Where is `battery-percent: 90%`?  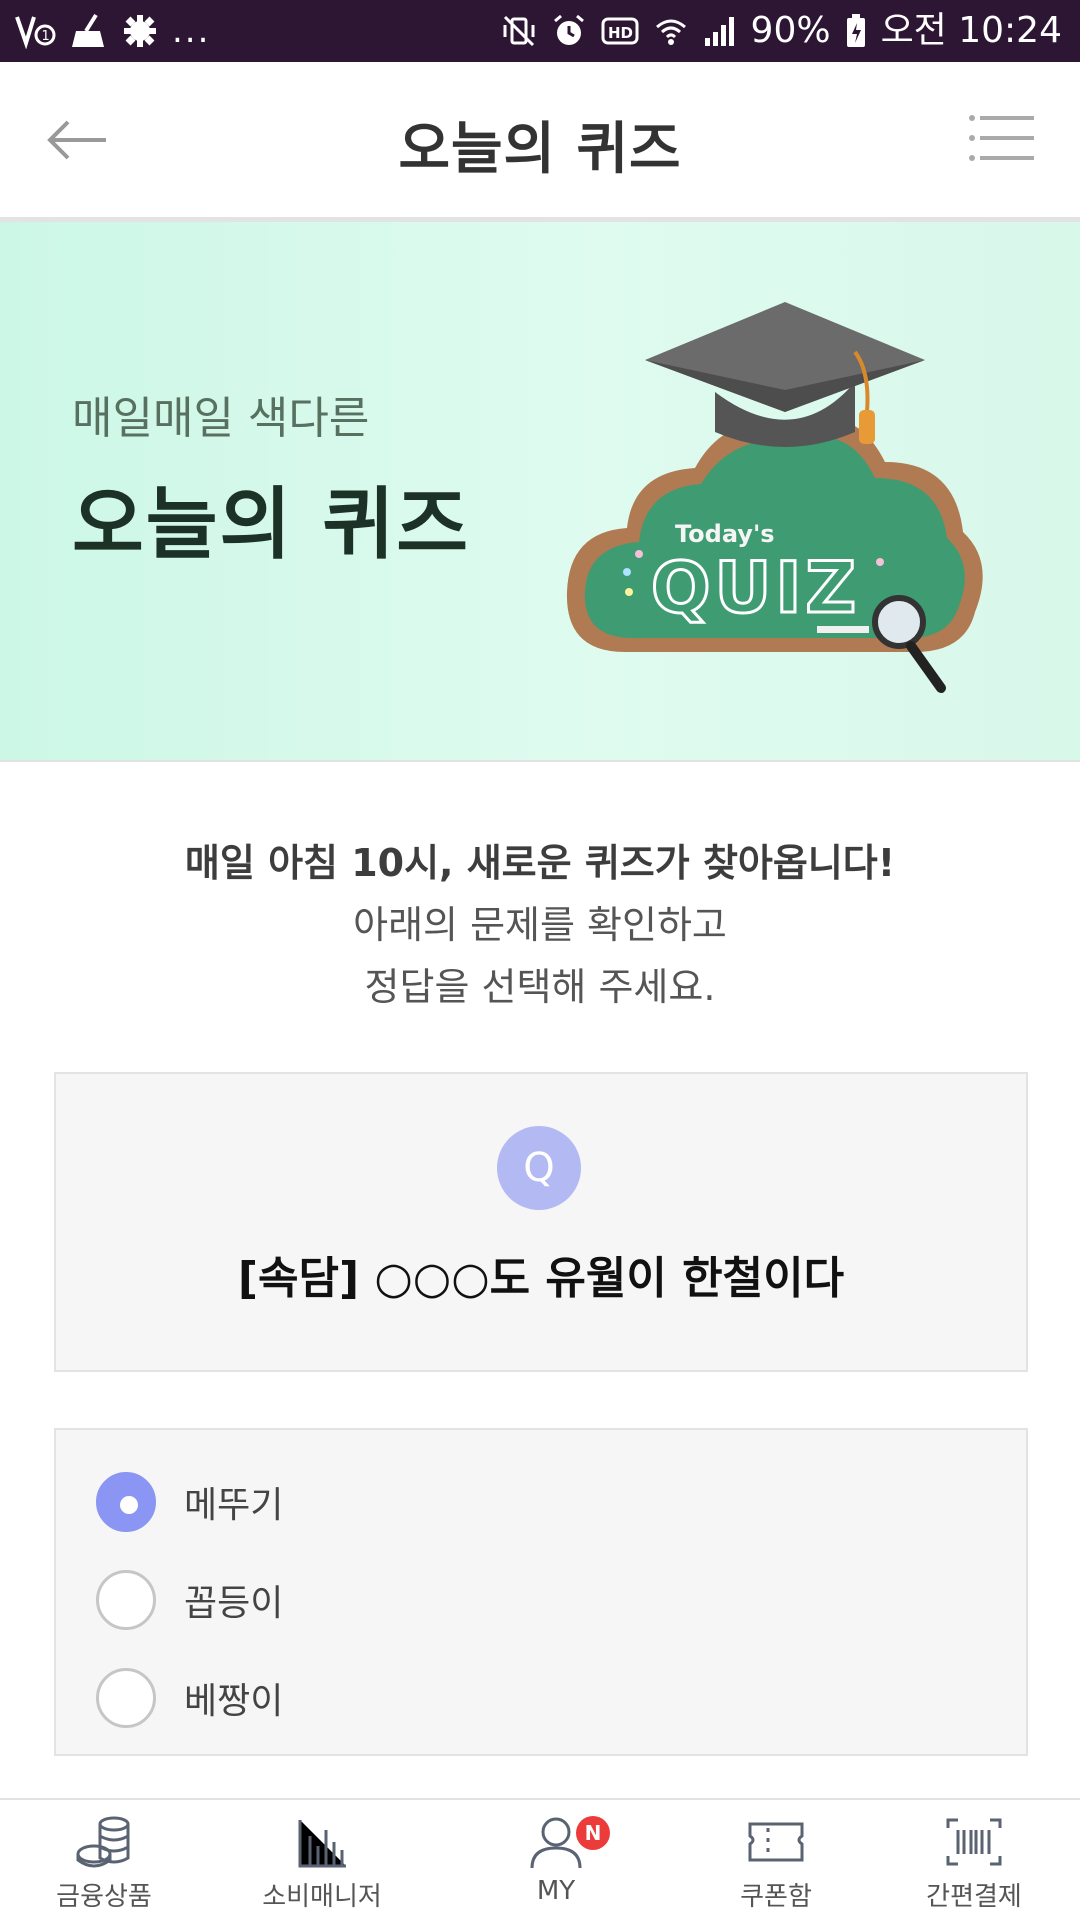 battery-percent: 90% is located at coordinates (790, 30).